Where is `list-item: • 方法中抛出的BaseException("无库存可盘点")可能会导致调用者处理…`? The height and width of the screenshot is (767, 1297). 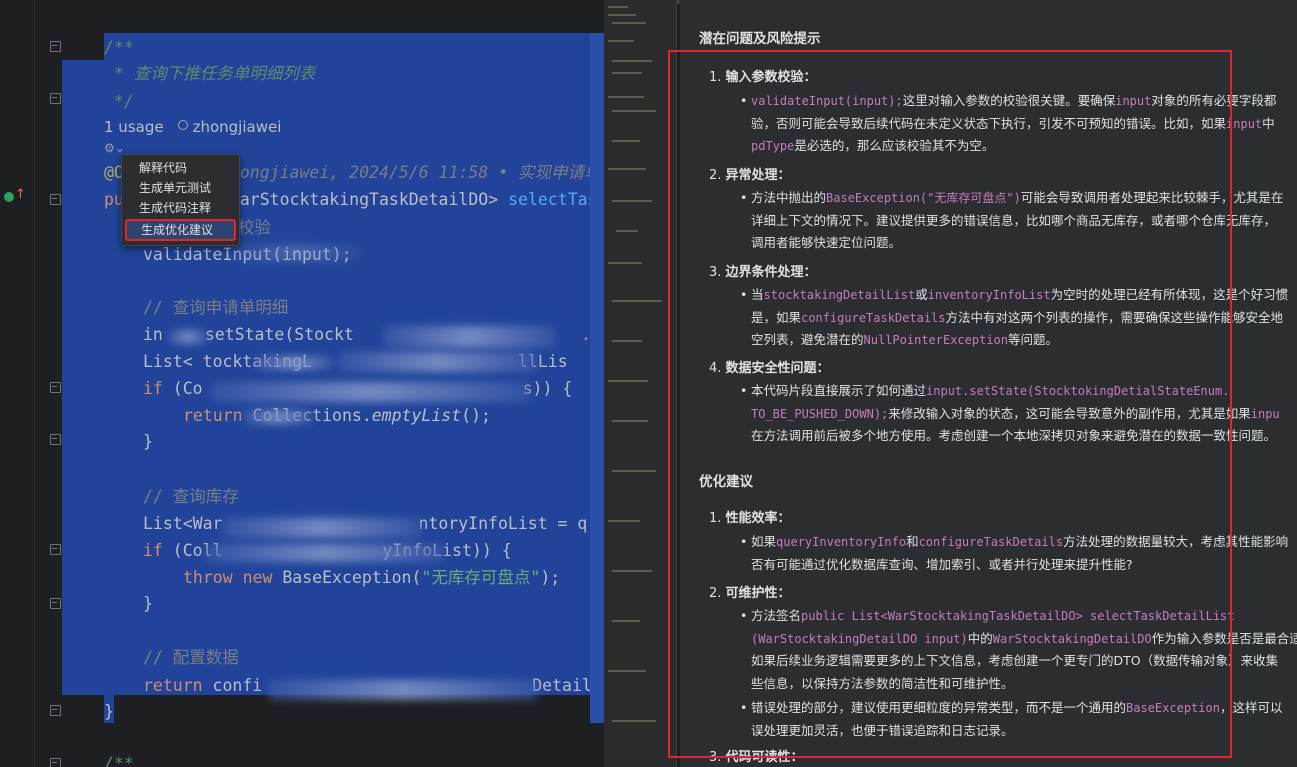 list-item: • 方法中抛出的BaseException("无库存可盘点")可能会导致调用者处理… is located at coordinates (1012, 220).